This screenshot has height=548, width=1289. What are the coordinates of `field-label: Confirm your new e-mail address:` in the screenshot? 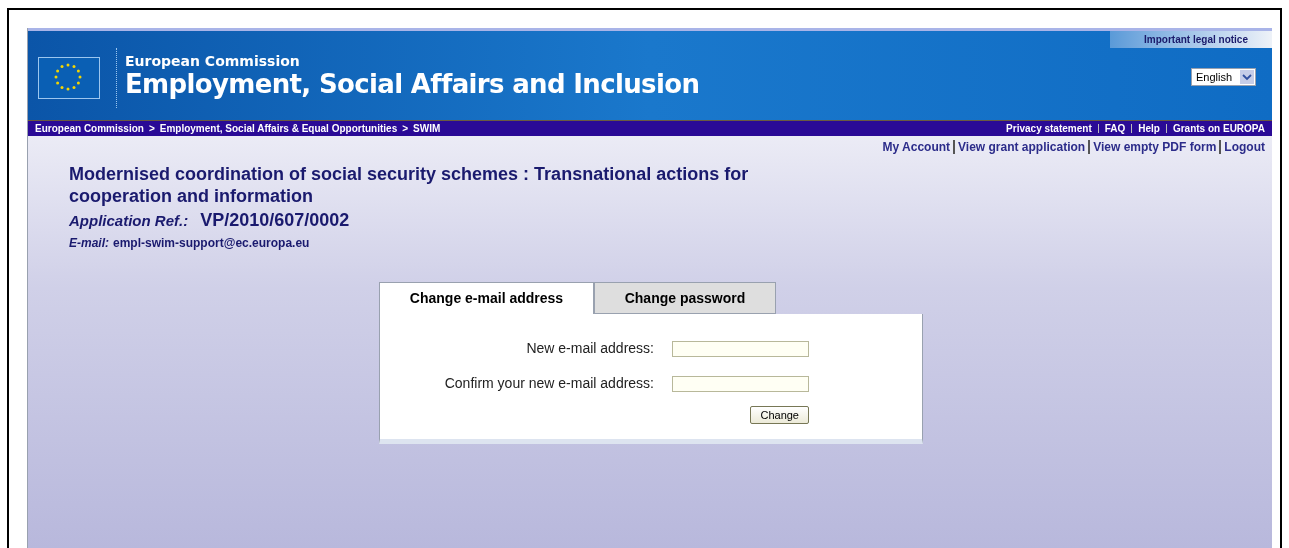 It's located at (549, 383).